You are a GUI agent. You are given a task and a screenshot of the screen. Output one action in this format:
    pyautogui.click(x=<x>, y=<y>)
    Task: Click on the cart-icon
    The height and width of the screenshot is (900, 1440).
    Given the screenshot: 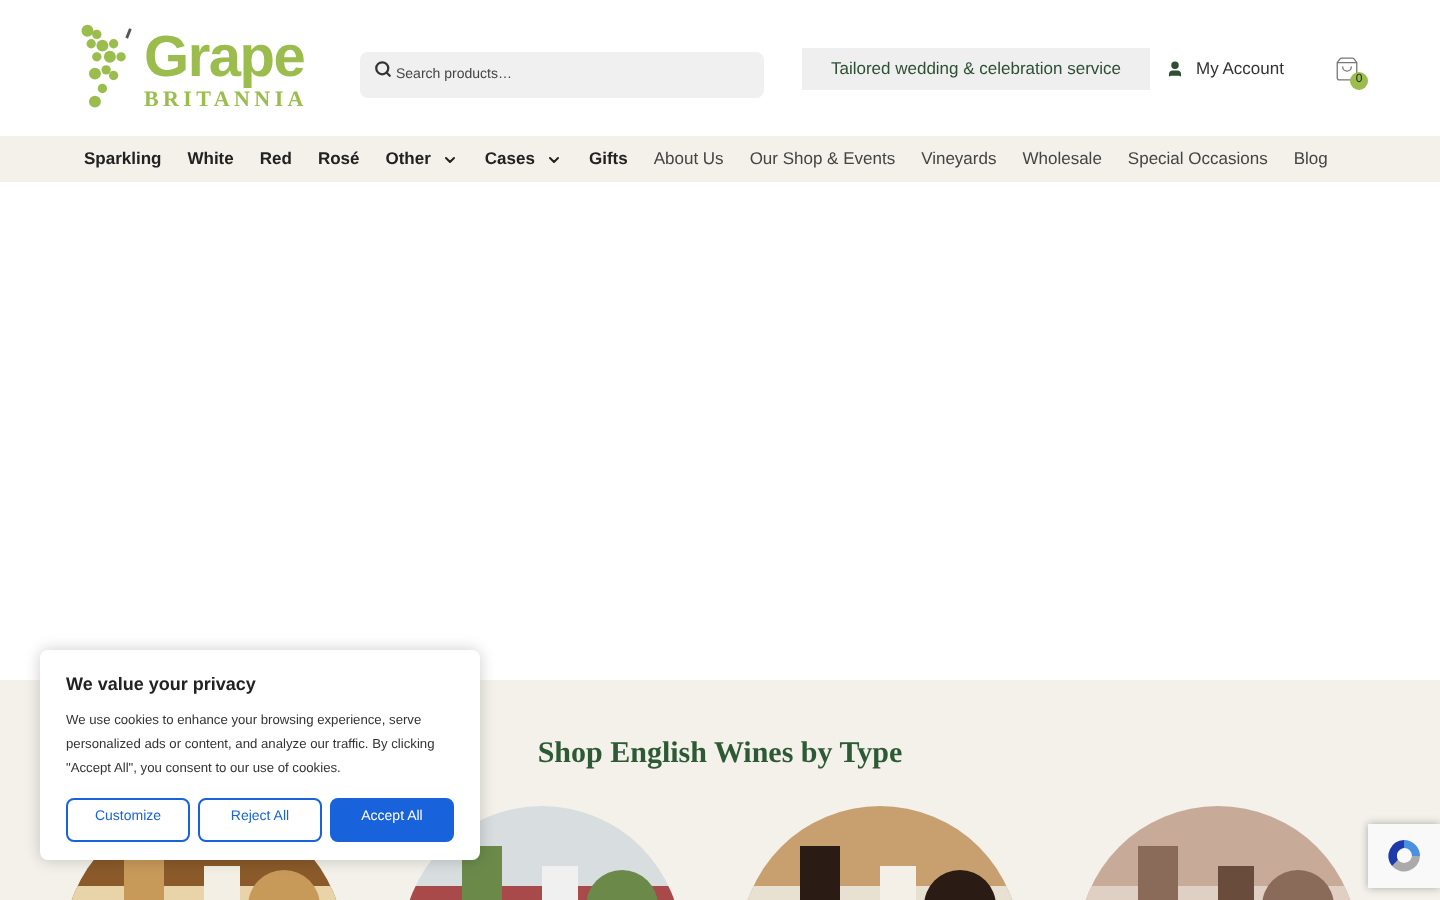 What is the action you would take?
    pyautogui.click(x=1347, y=68)
    